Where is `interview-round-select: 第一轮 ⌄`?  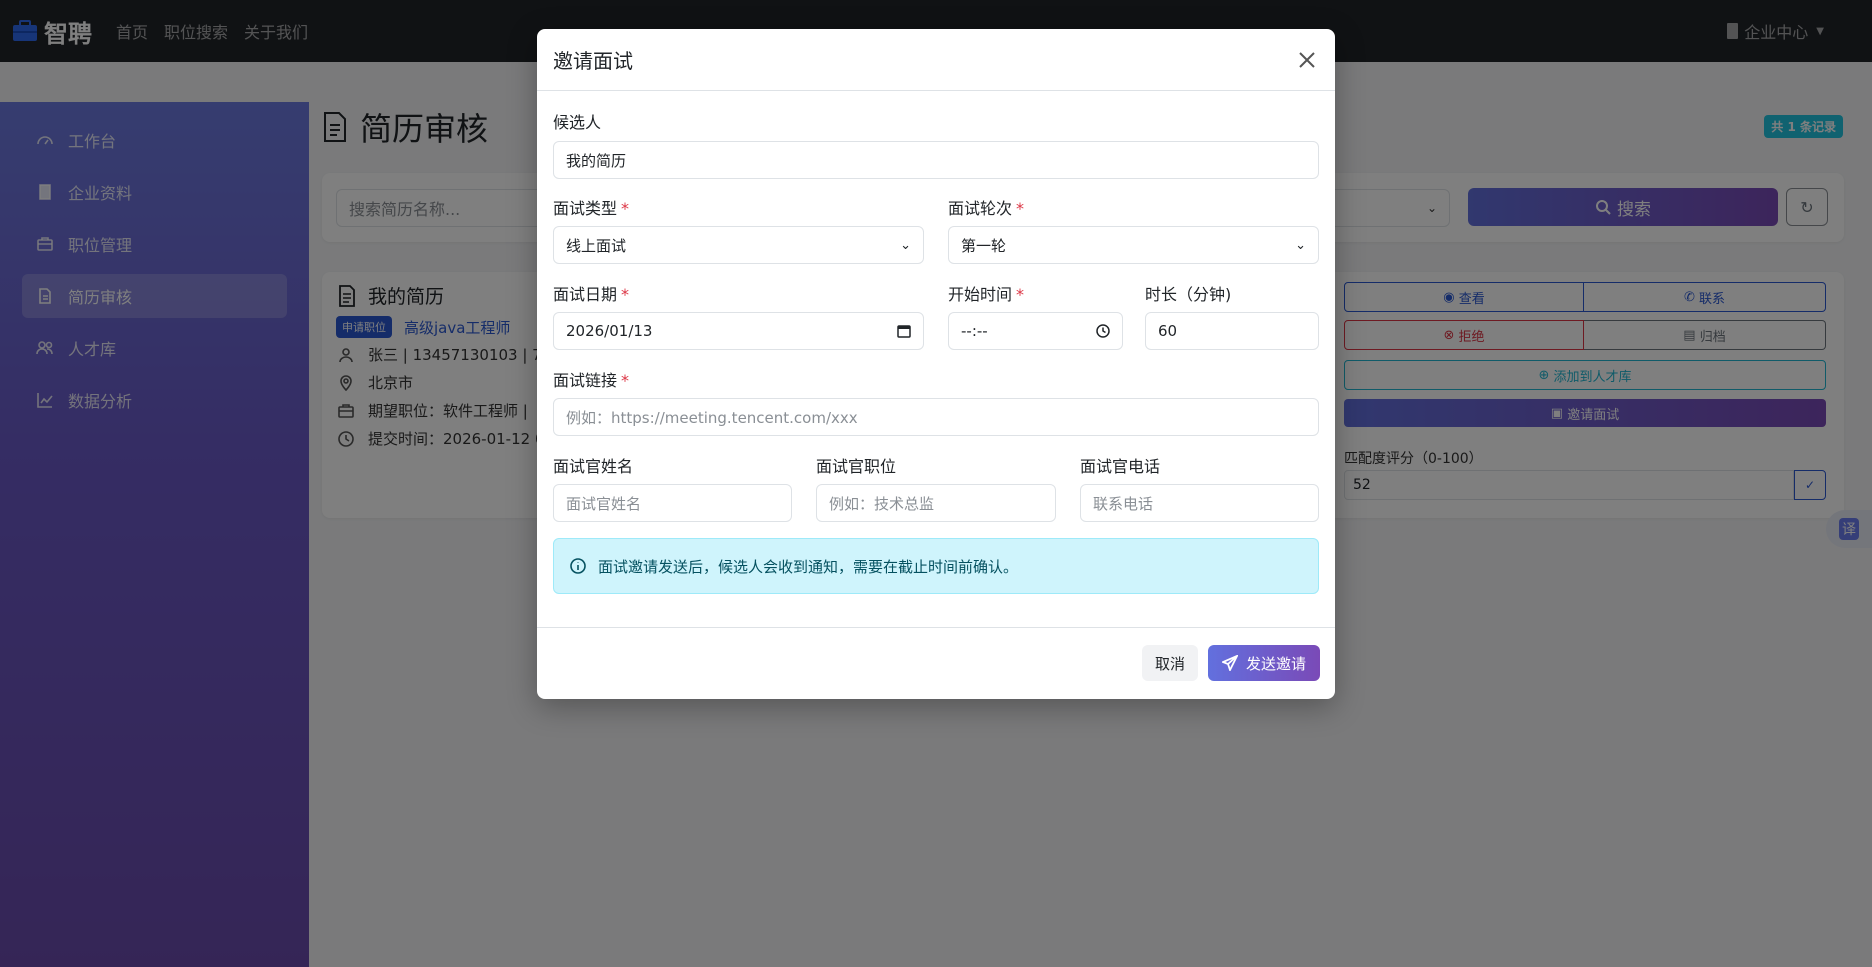 interview-round-select: 第一轮 ⌄ is located at coordinates (1133, 245).